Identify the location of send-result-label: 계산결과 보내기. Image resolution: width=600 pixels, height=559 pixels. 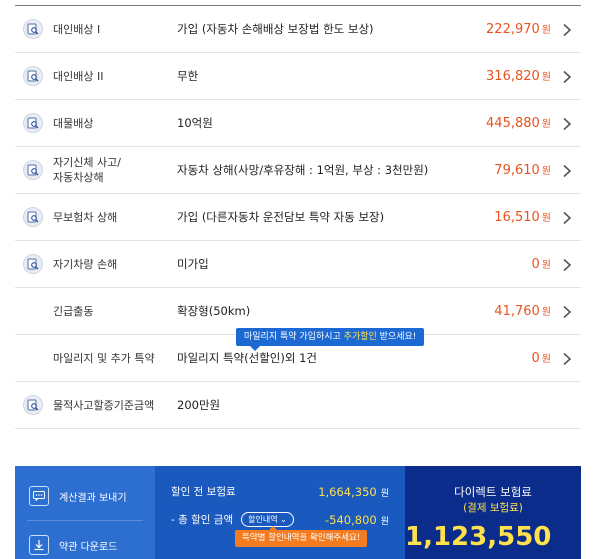
(93, 498).